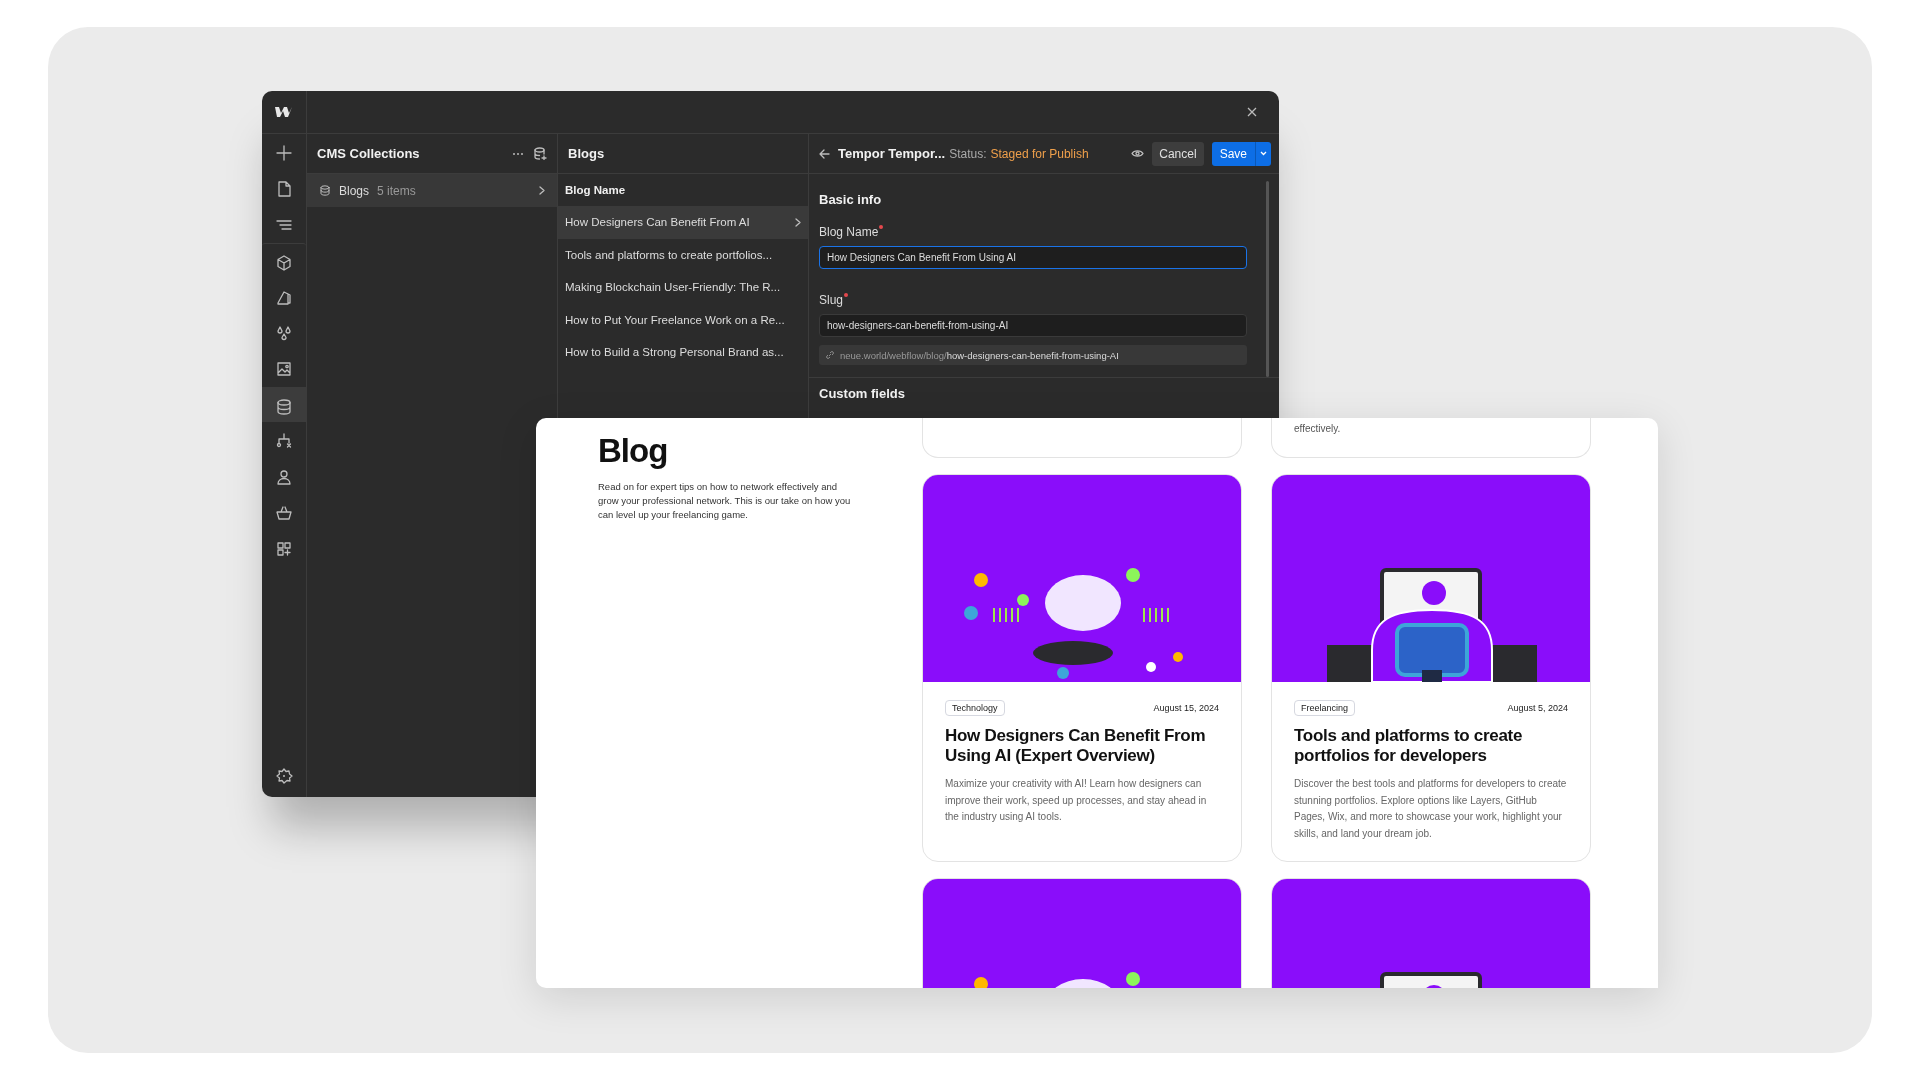  Describe the element at coordinates (968, 153) in the screenshot. I see `status-label: Status:` at that location.